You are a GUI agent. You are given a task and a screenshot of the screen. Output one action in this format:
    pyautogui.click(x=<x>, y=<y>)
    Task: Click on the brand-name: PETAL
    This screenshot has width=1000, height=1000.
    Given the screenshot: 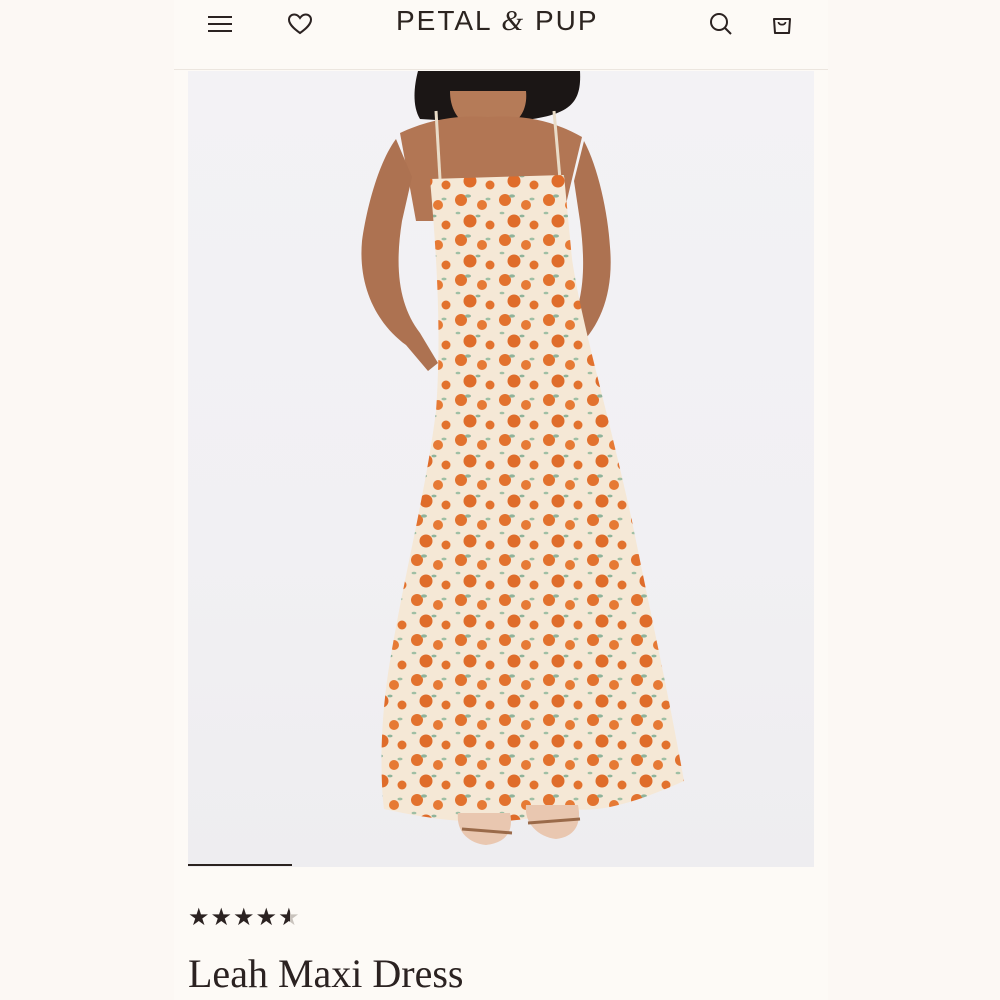 What is the action you would take?
    pyautogui.click(x=444, y=20)
    